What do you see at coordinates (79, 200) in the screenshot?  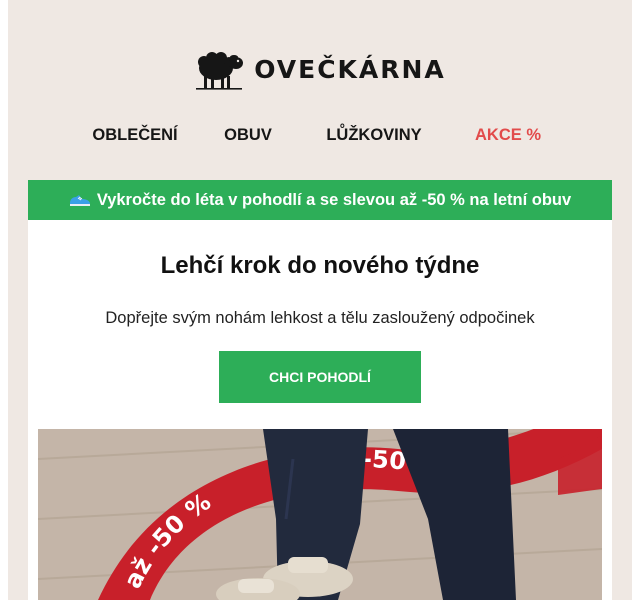 I see `sneaker-icon` at bounding box center [79, 200].